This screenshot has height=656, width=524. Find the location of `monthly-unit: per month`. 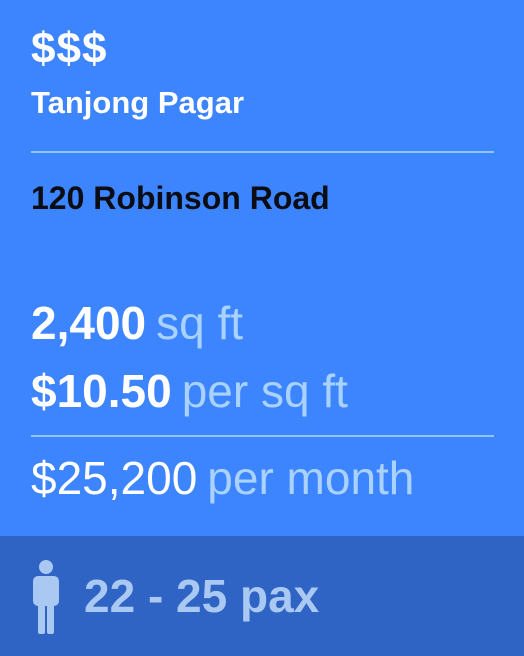

monthly-unit: per month is located at coordinates (311, 478).